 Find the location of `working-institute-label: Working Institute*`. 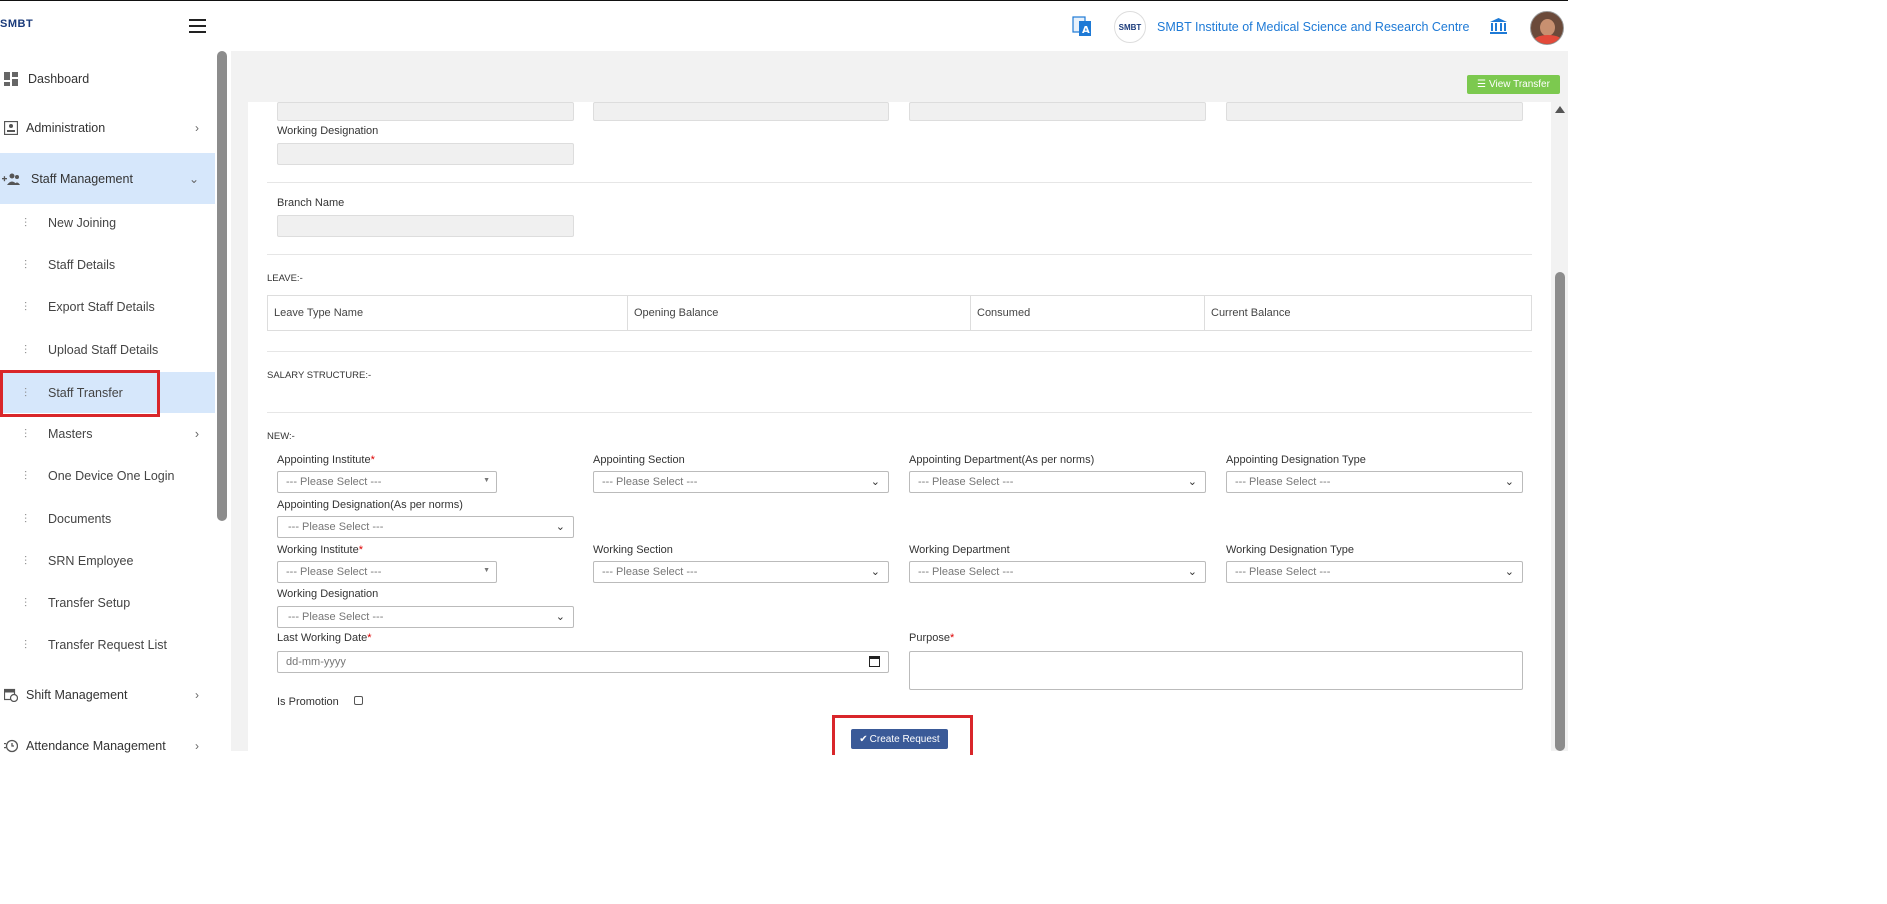

working-institute-label: Working Institute* is located at coordinates (320, 550).